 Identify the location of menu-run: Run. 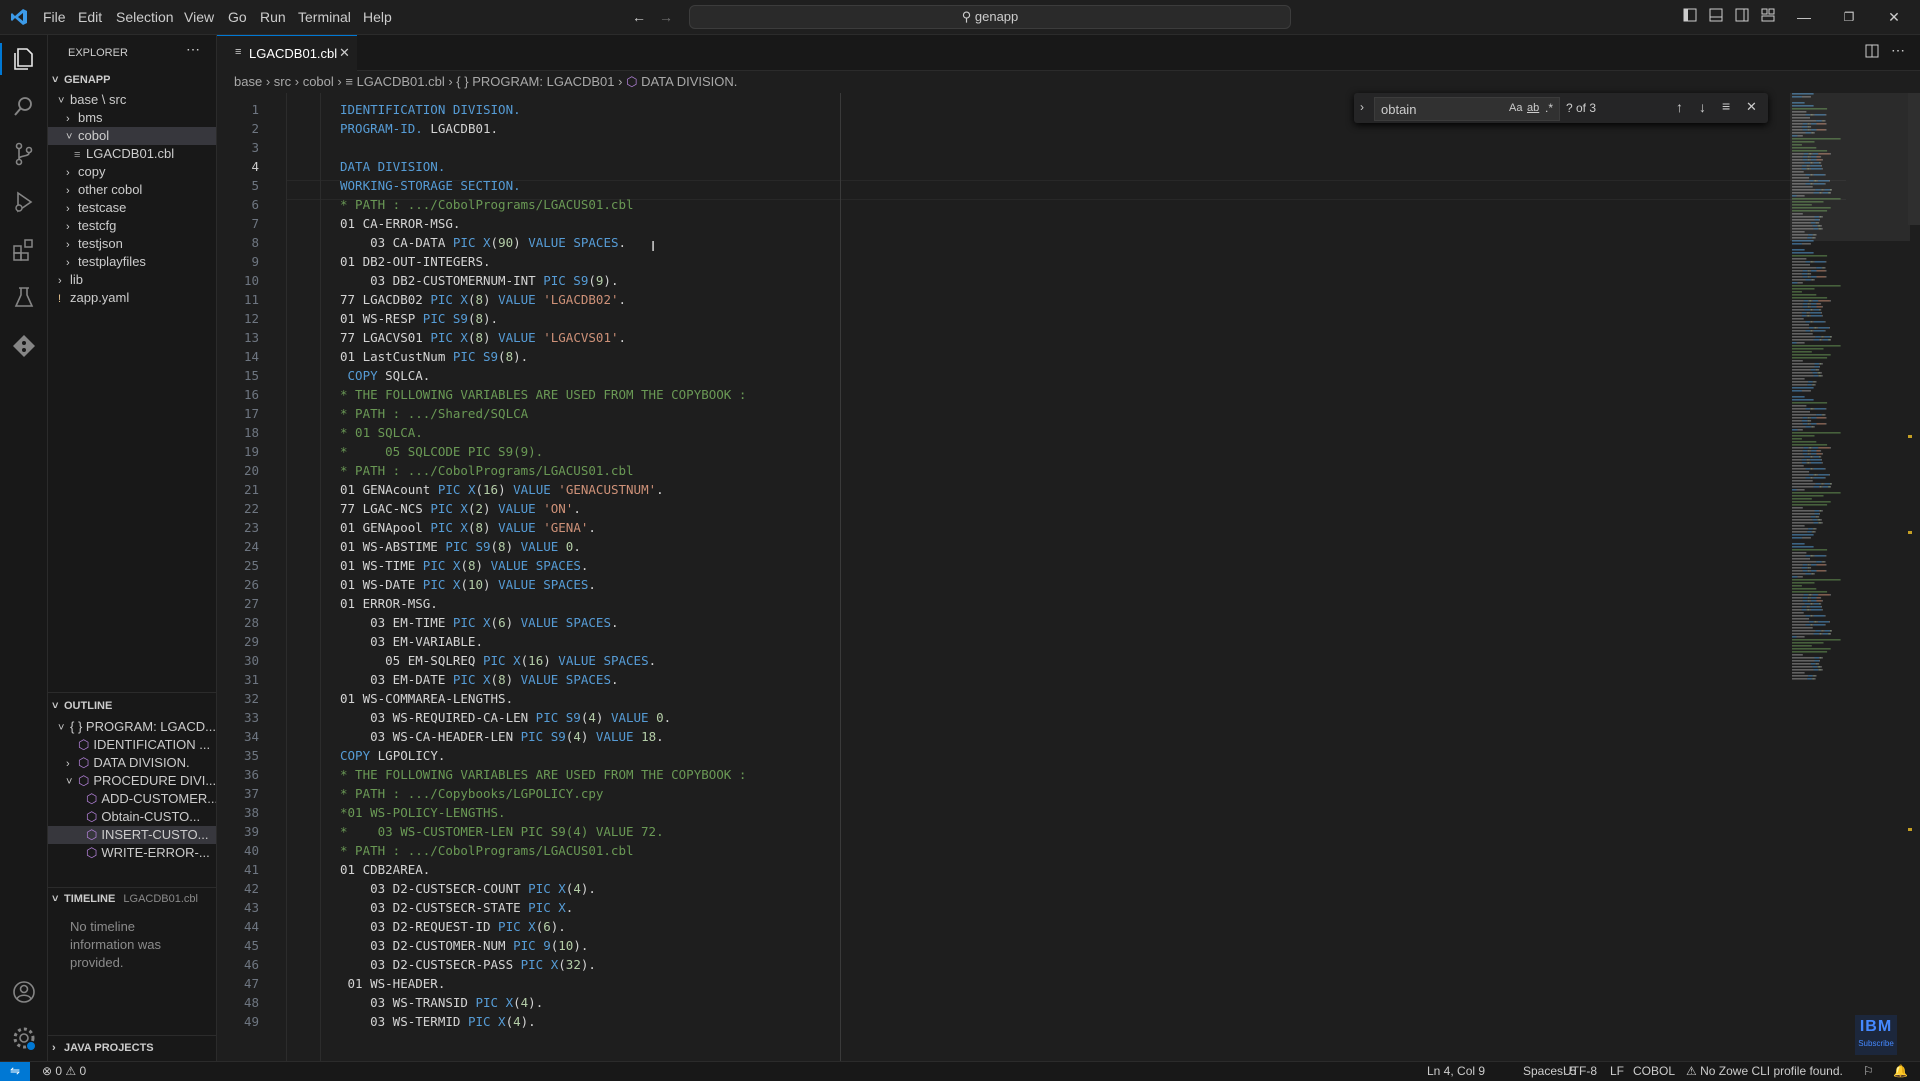
(273, 17).